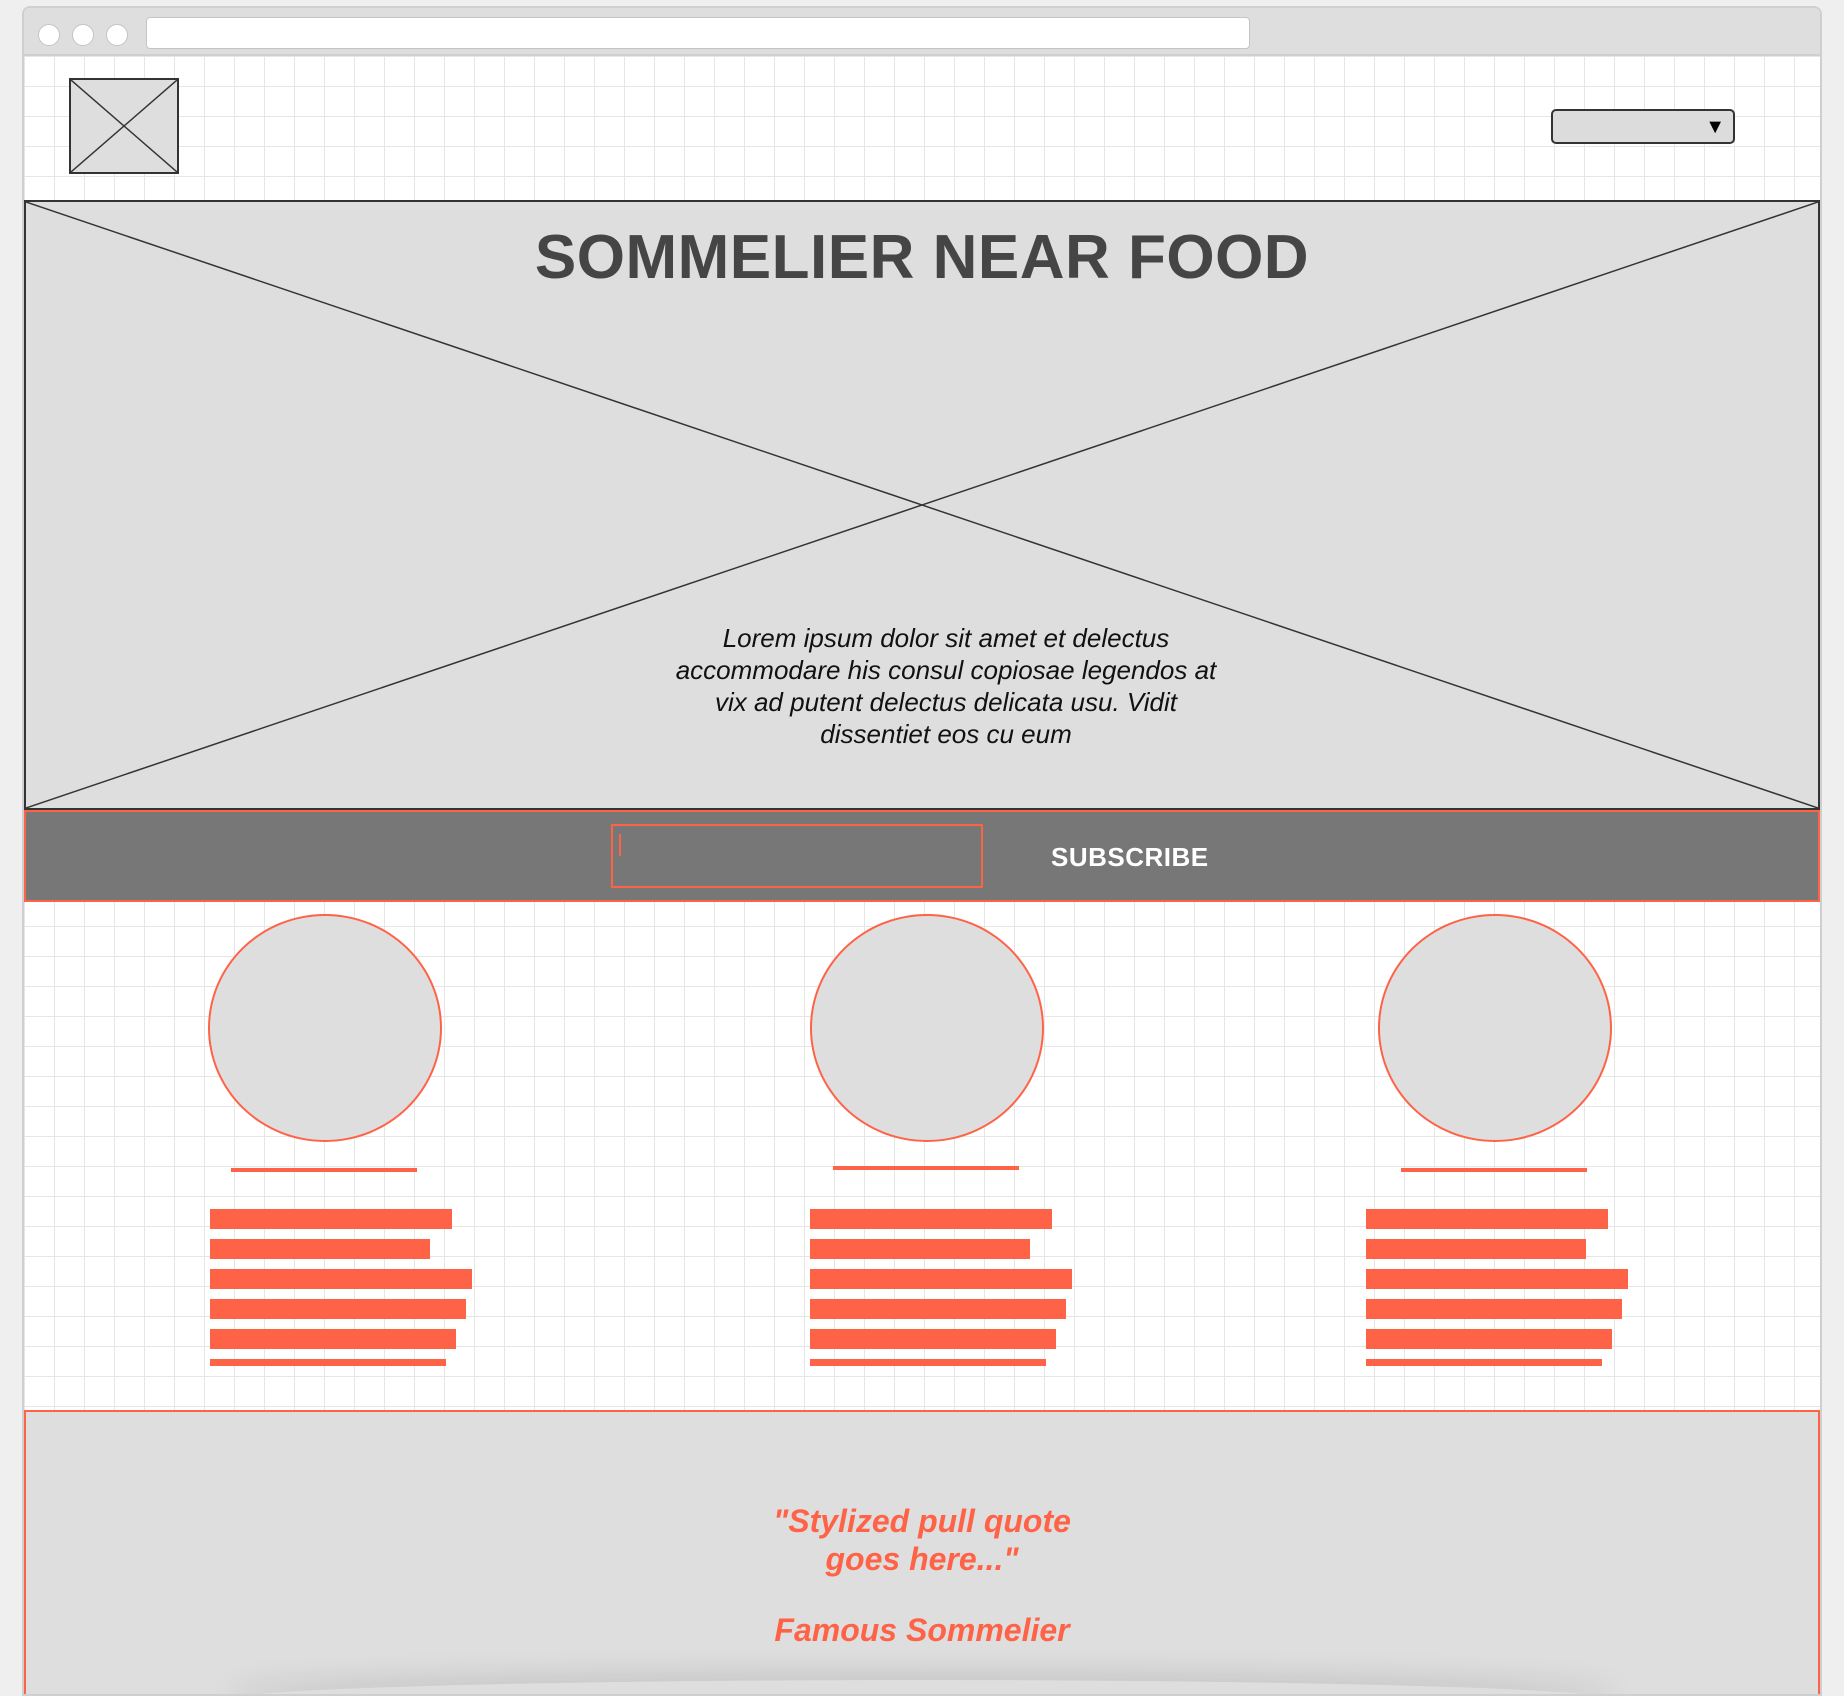 The image size is (1844, 1696). Describe the element at coordinates (117, 35) in the screenshot. I see `window-maximize-dot` at that location.